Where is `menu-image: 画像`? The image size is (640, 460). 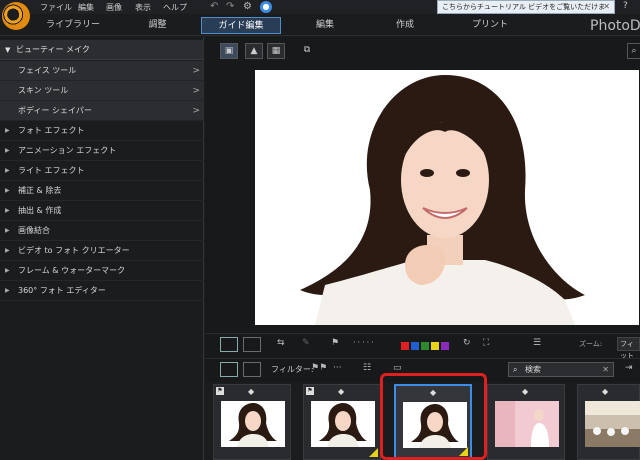 menu-image: 画像 is located at coordinates (114, 7).